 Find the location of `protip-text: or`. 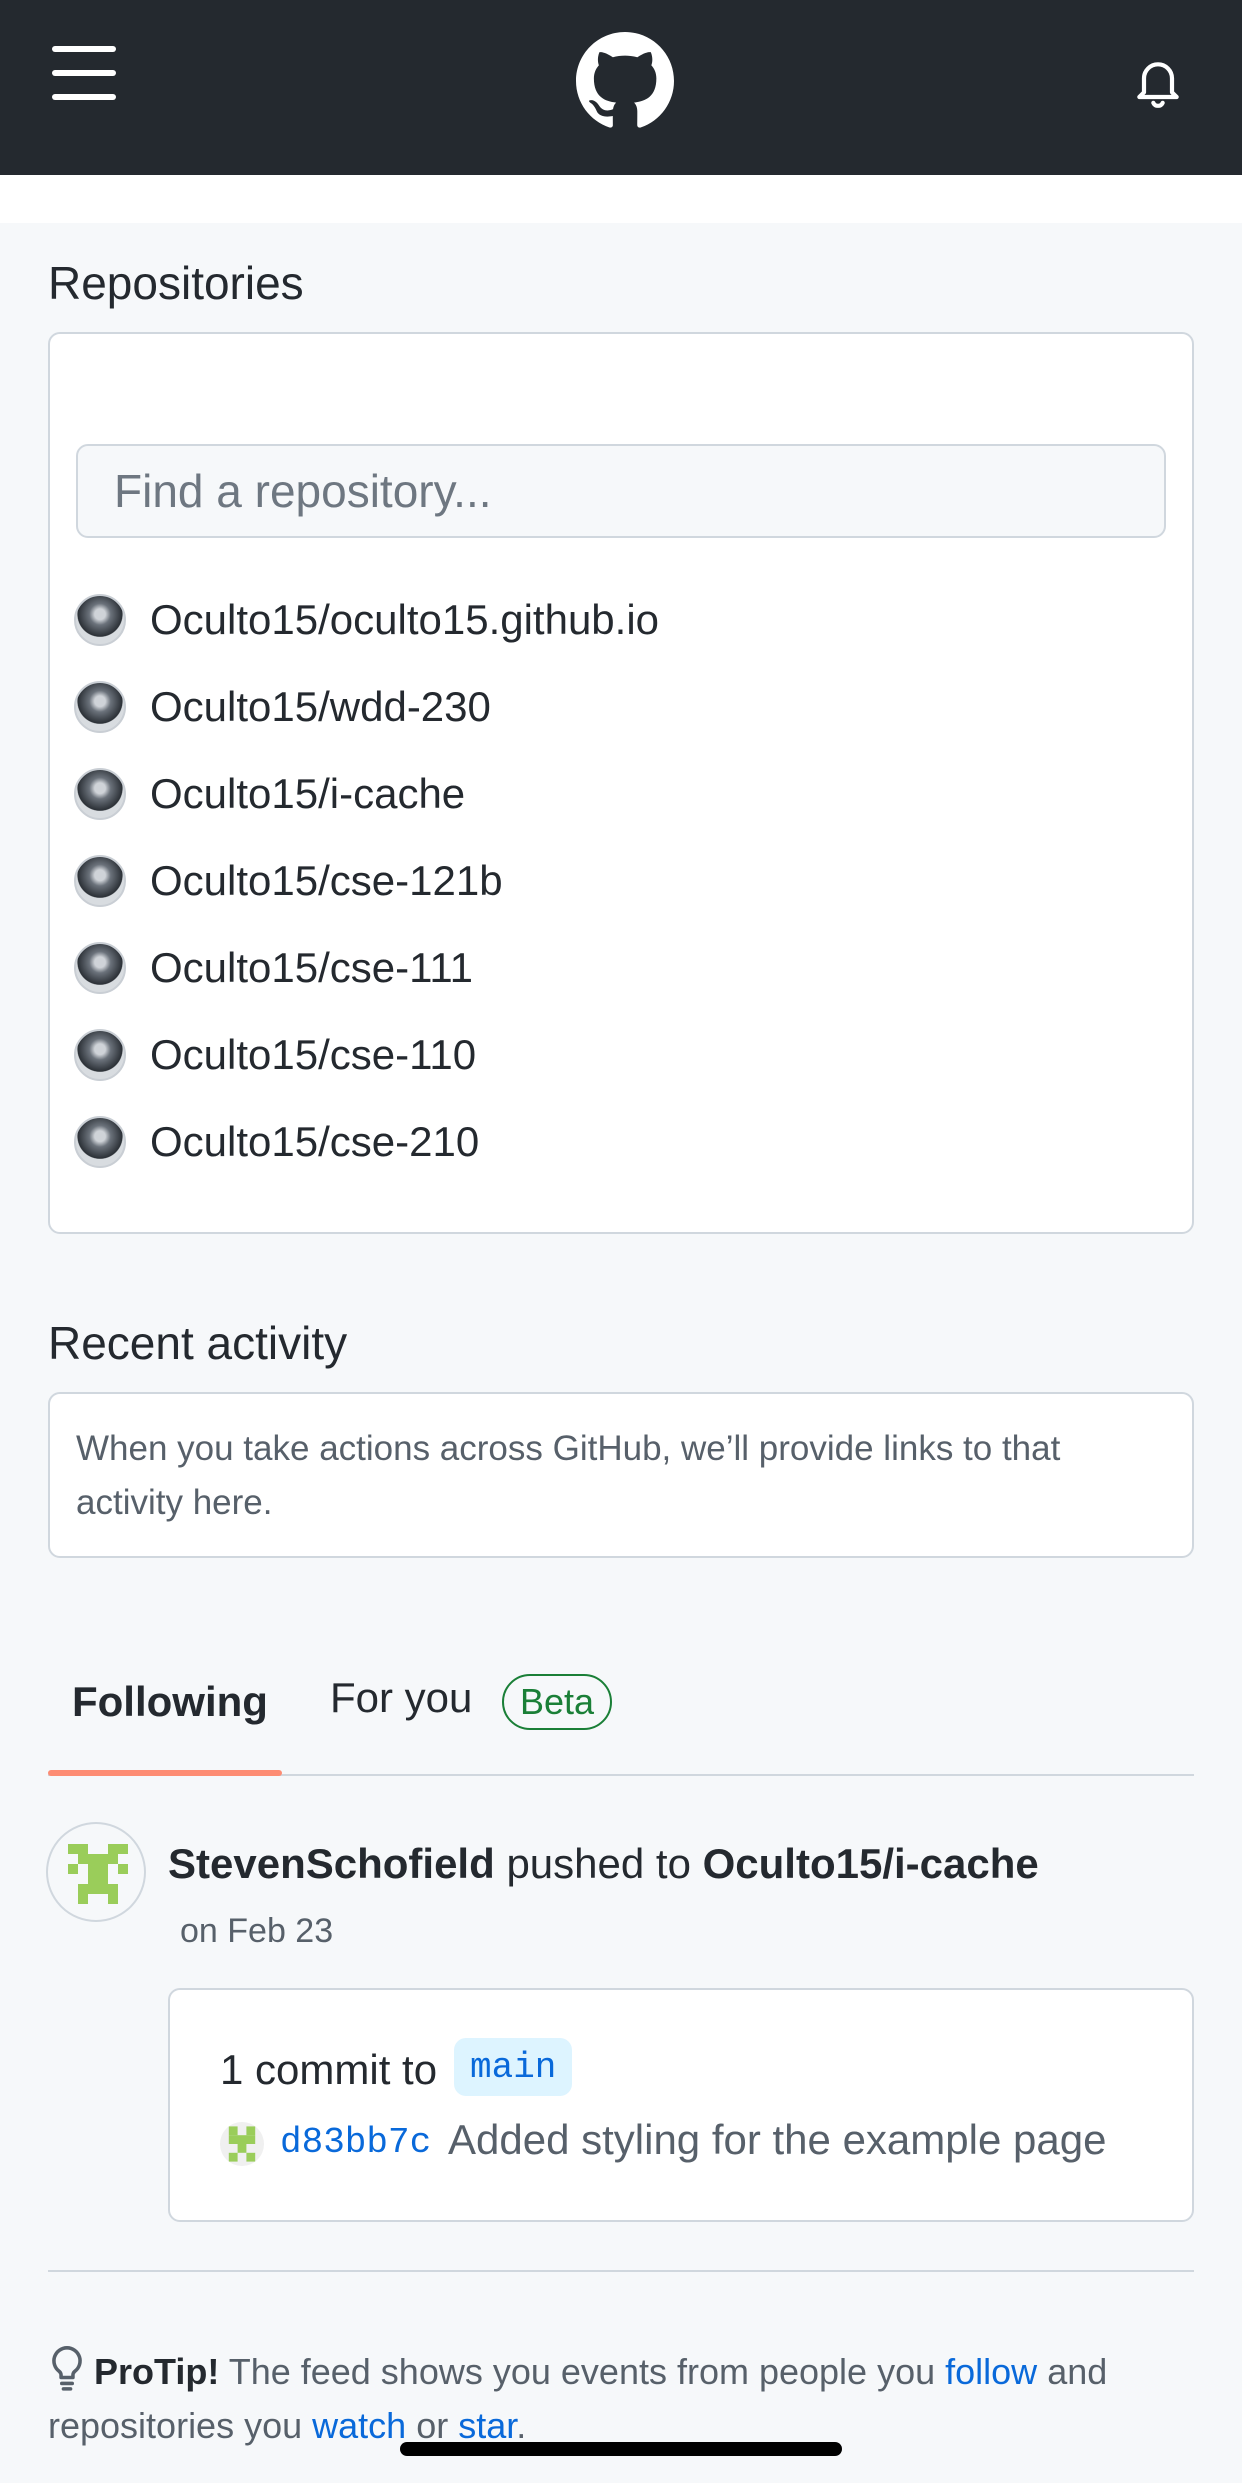

protip-text: or is located at coordinates (432, 2425).